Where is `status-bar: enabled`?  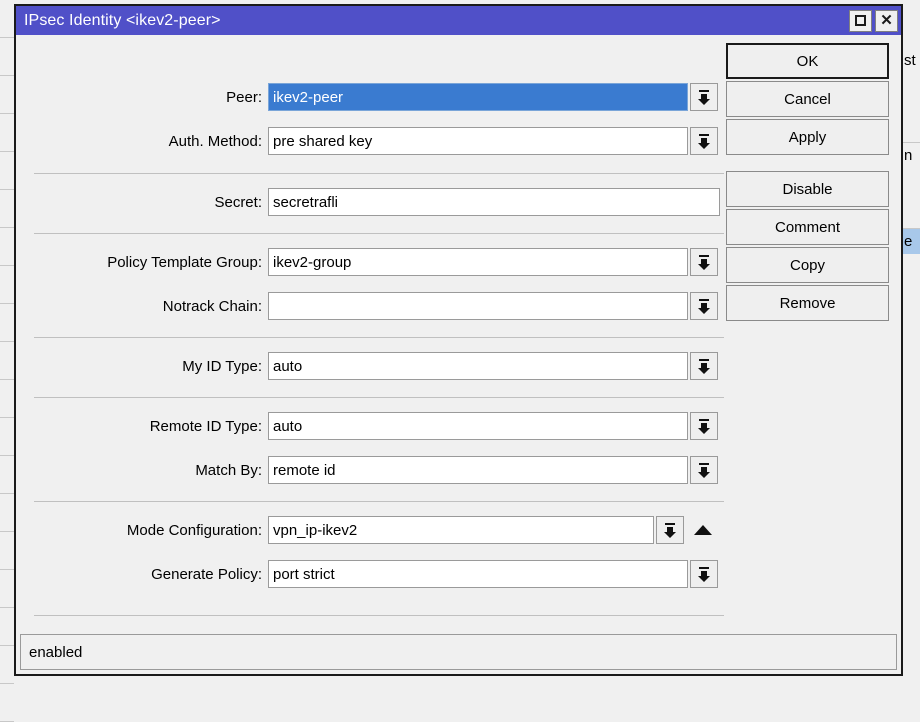 status-bar: enabled is located at coordinates (458, 652).